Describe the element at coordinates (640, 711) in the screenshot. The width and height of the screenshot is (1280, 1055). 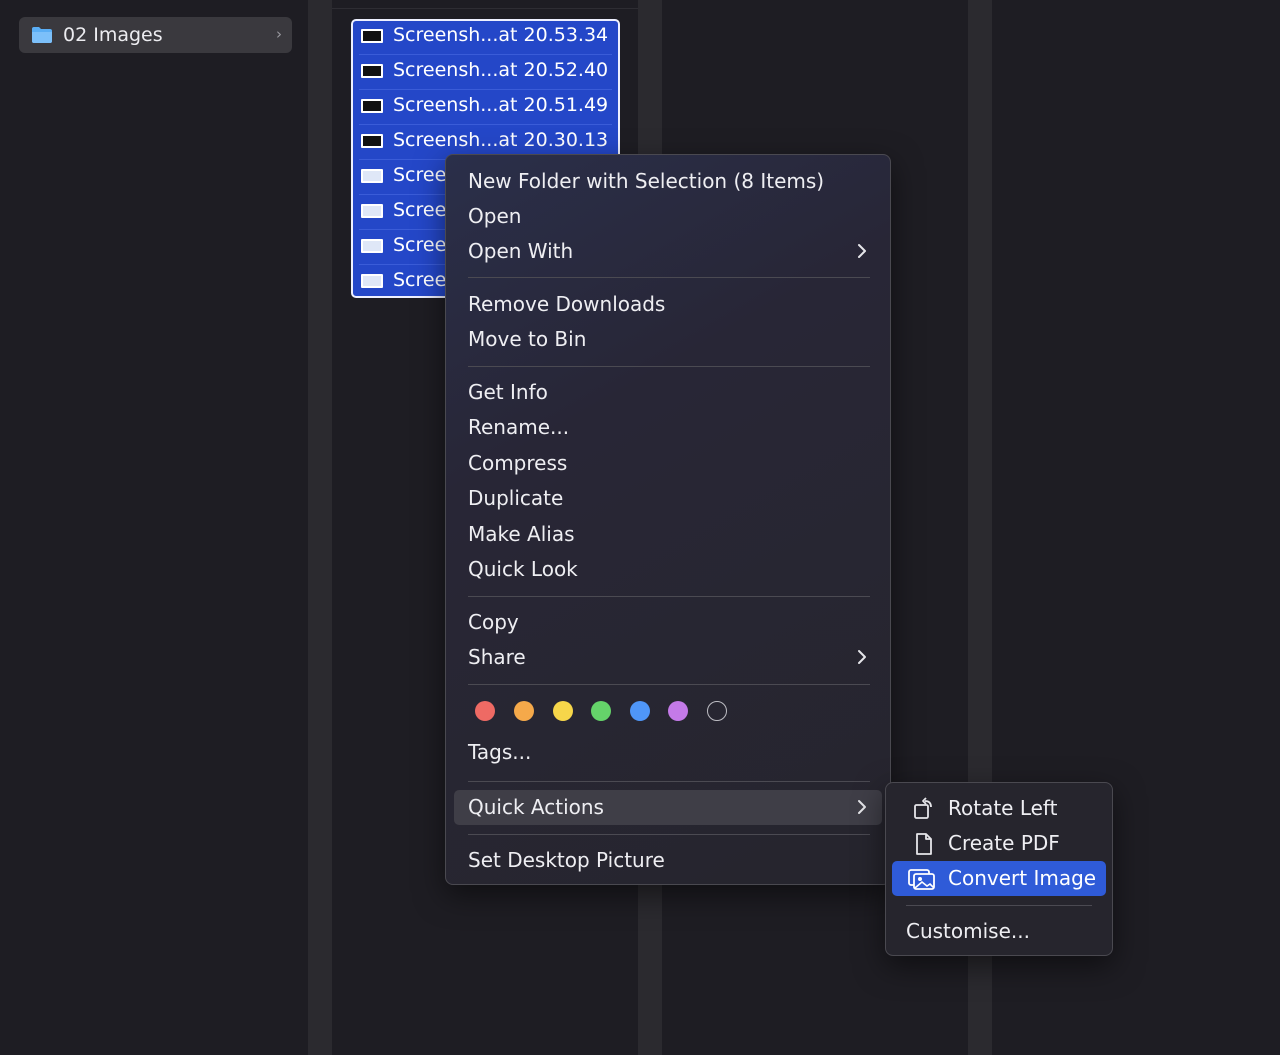
I see `tag-blue-dot` at that location.